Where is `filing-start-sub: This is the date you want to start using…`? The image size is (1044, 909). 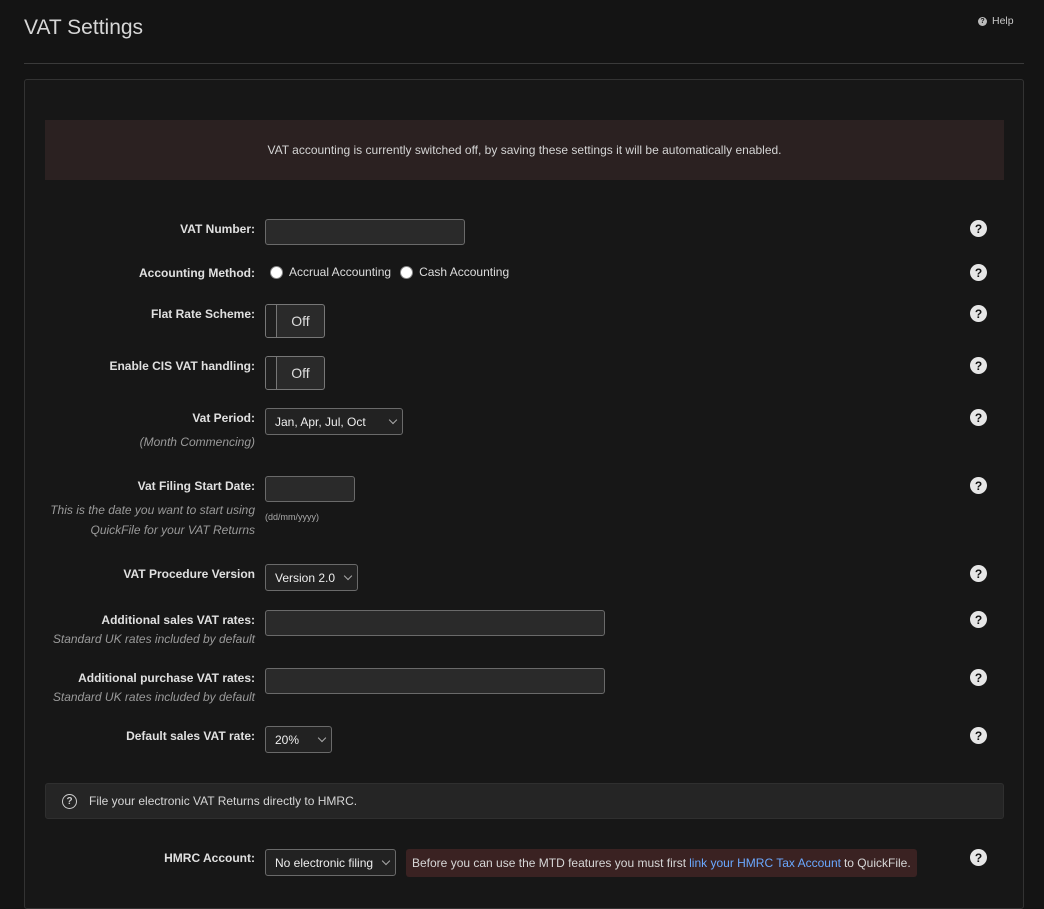
filing-start-sub: This is the date you want to start using… is located at coordinates (152, 520).